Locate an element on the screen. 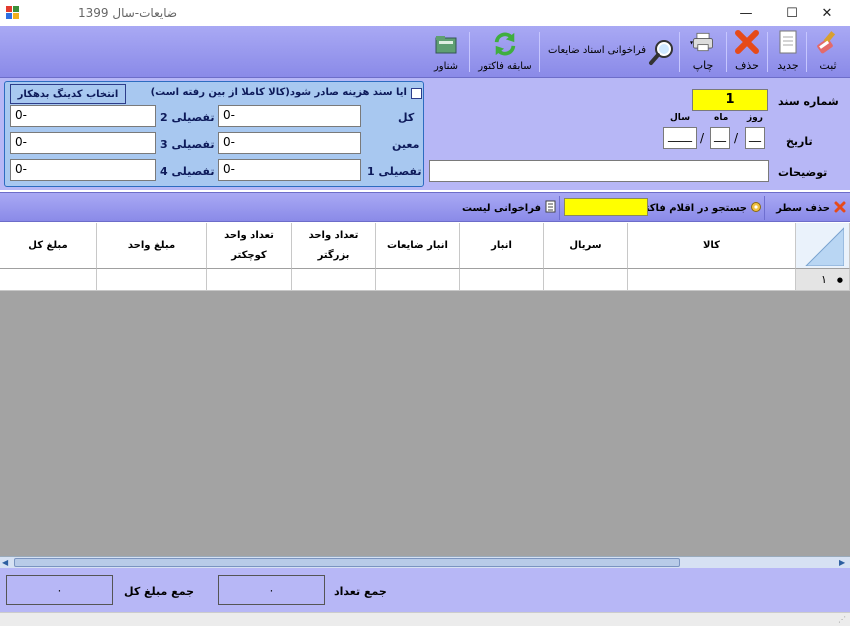  tafsili3-field: 0- is located at coordinates (83, 143).